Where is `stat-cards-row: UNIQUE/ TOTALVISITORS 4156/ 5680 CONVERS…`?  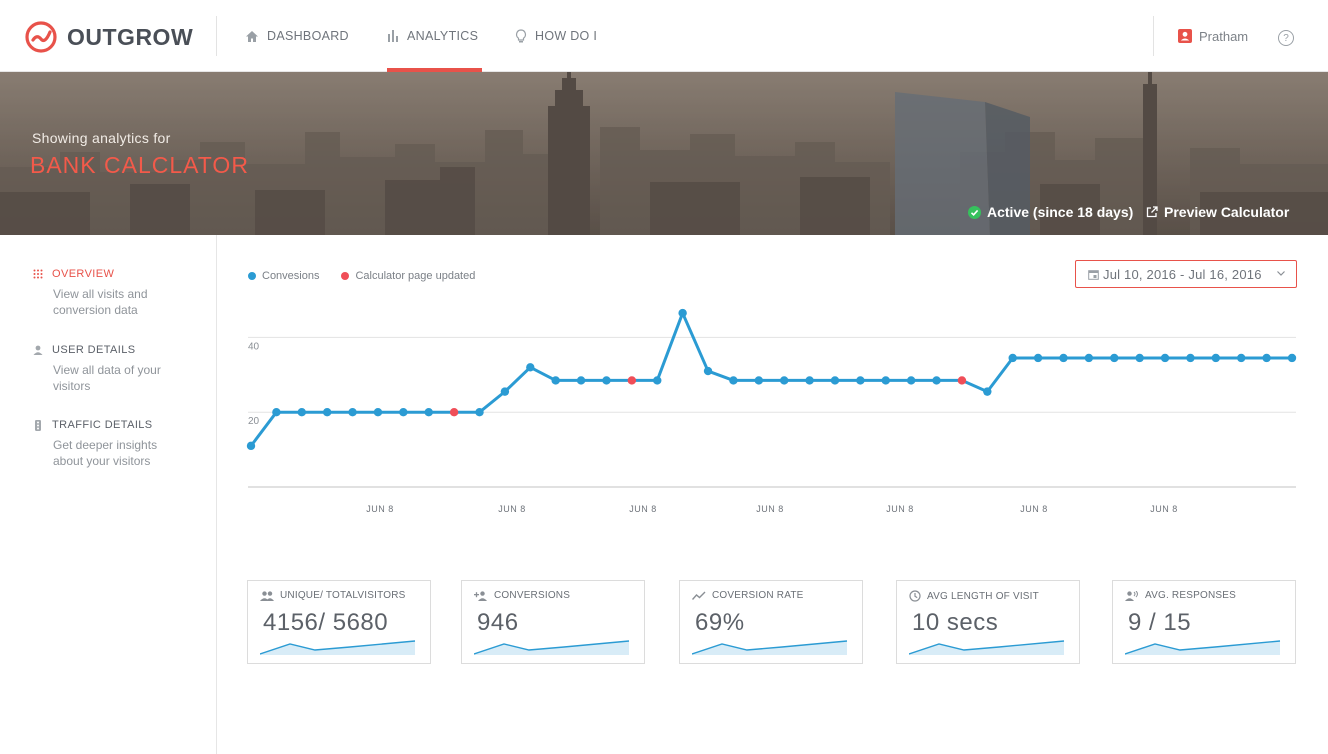 stat-cards-row: UNIQUE/ TOTALVISITORS 4156/ 5680 CONVERS… is located at coordinates (772, 622).